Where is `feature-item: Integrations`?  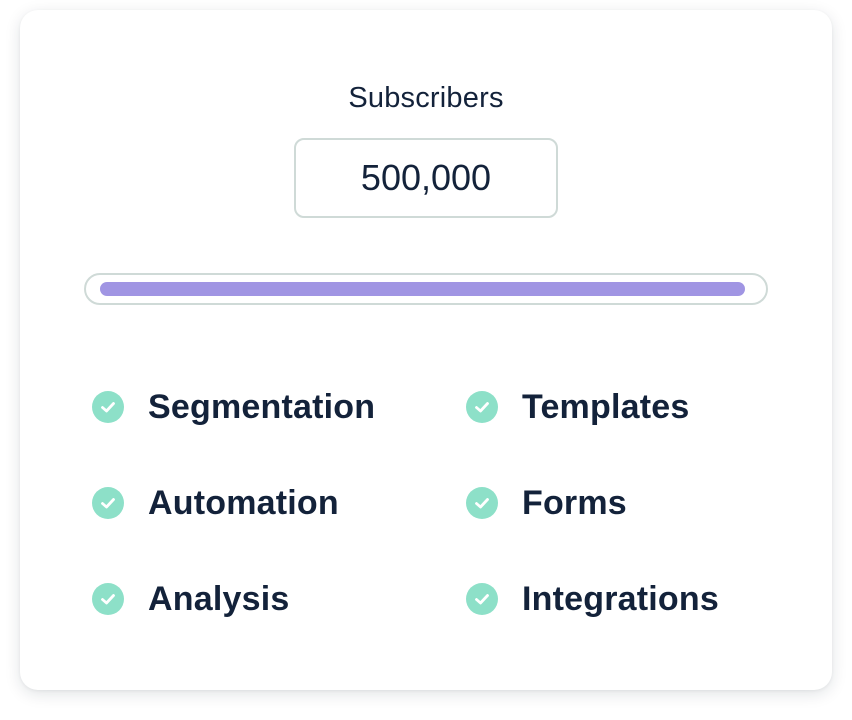
feature-item: Integrations is located at coordinates (629, 599).